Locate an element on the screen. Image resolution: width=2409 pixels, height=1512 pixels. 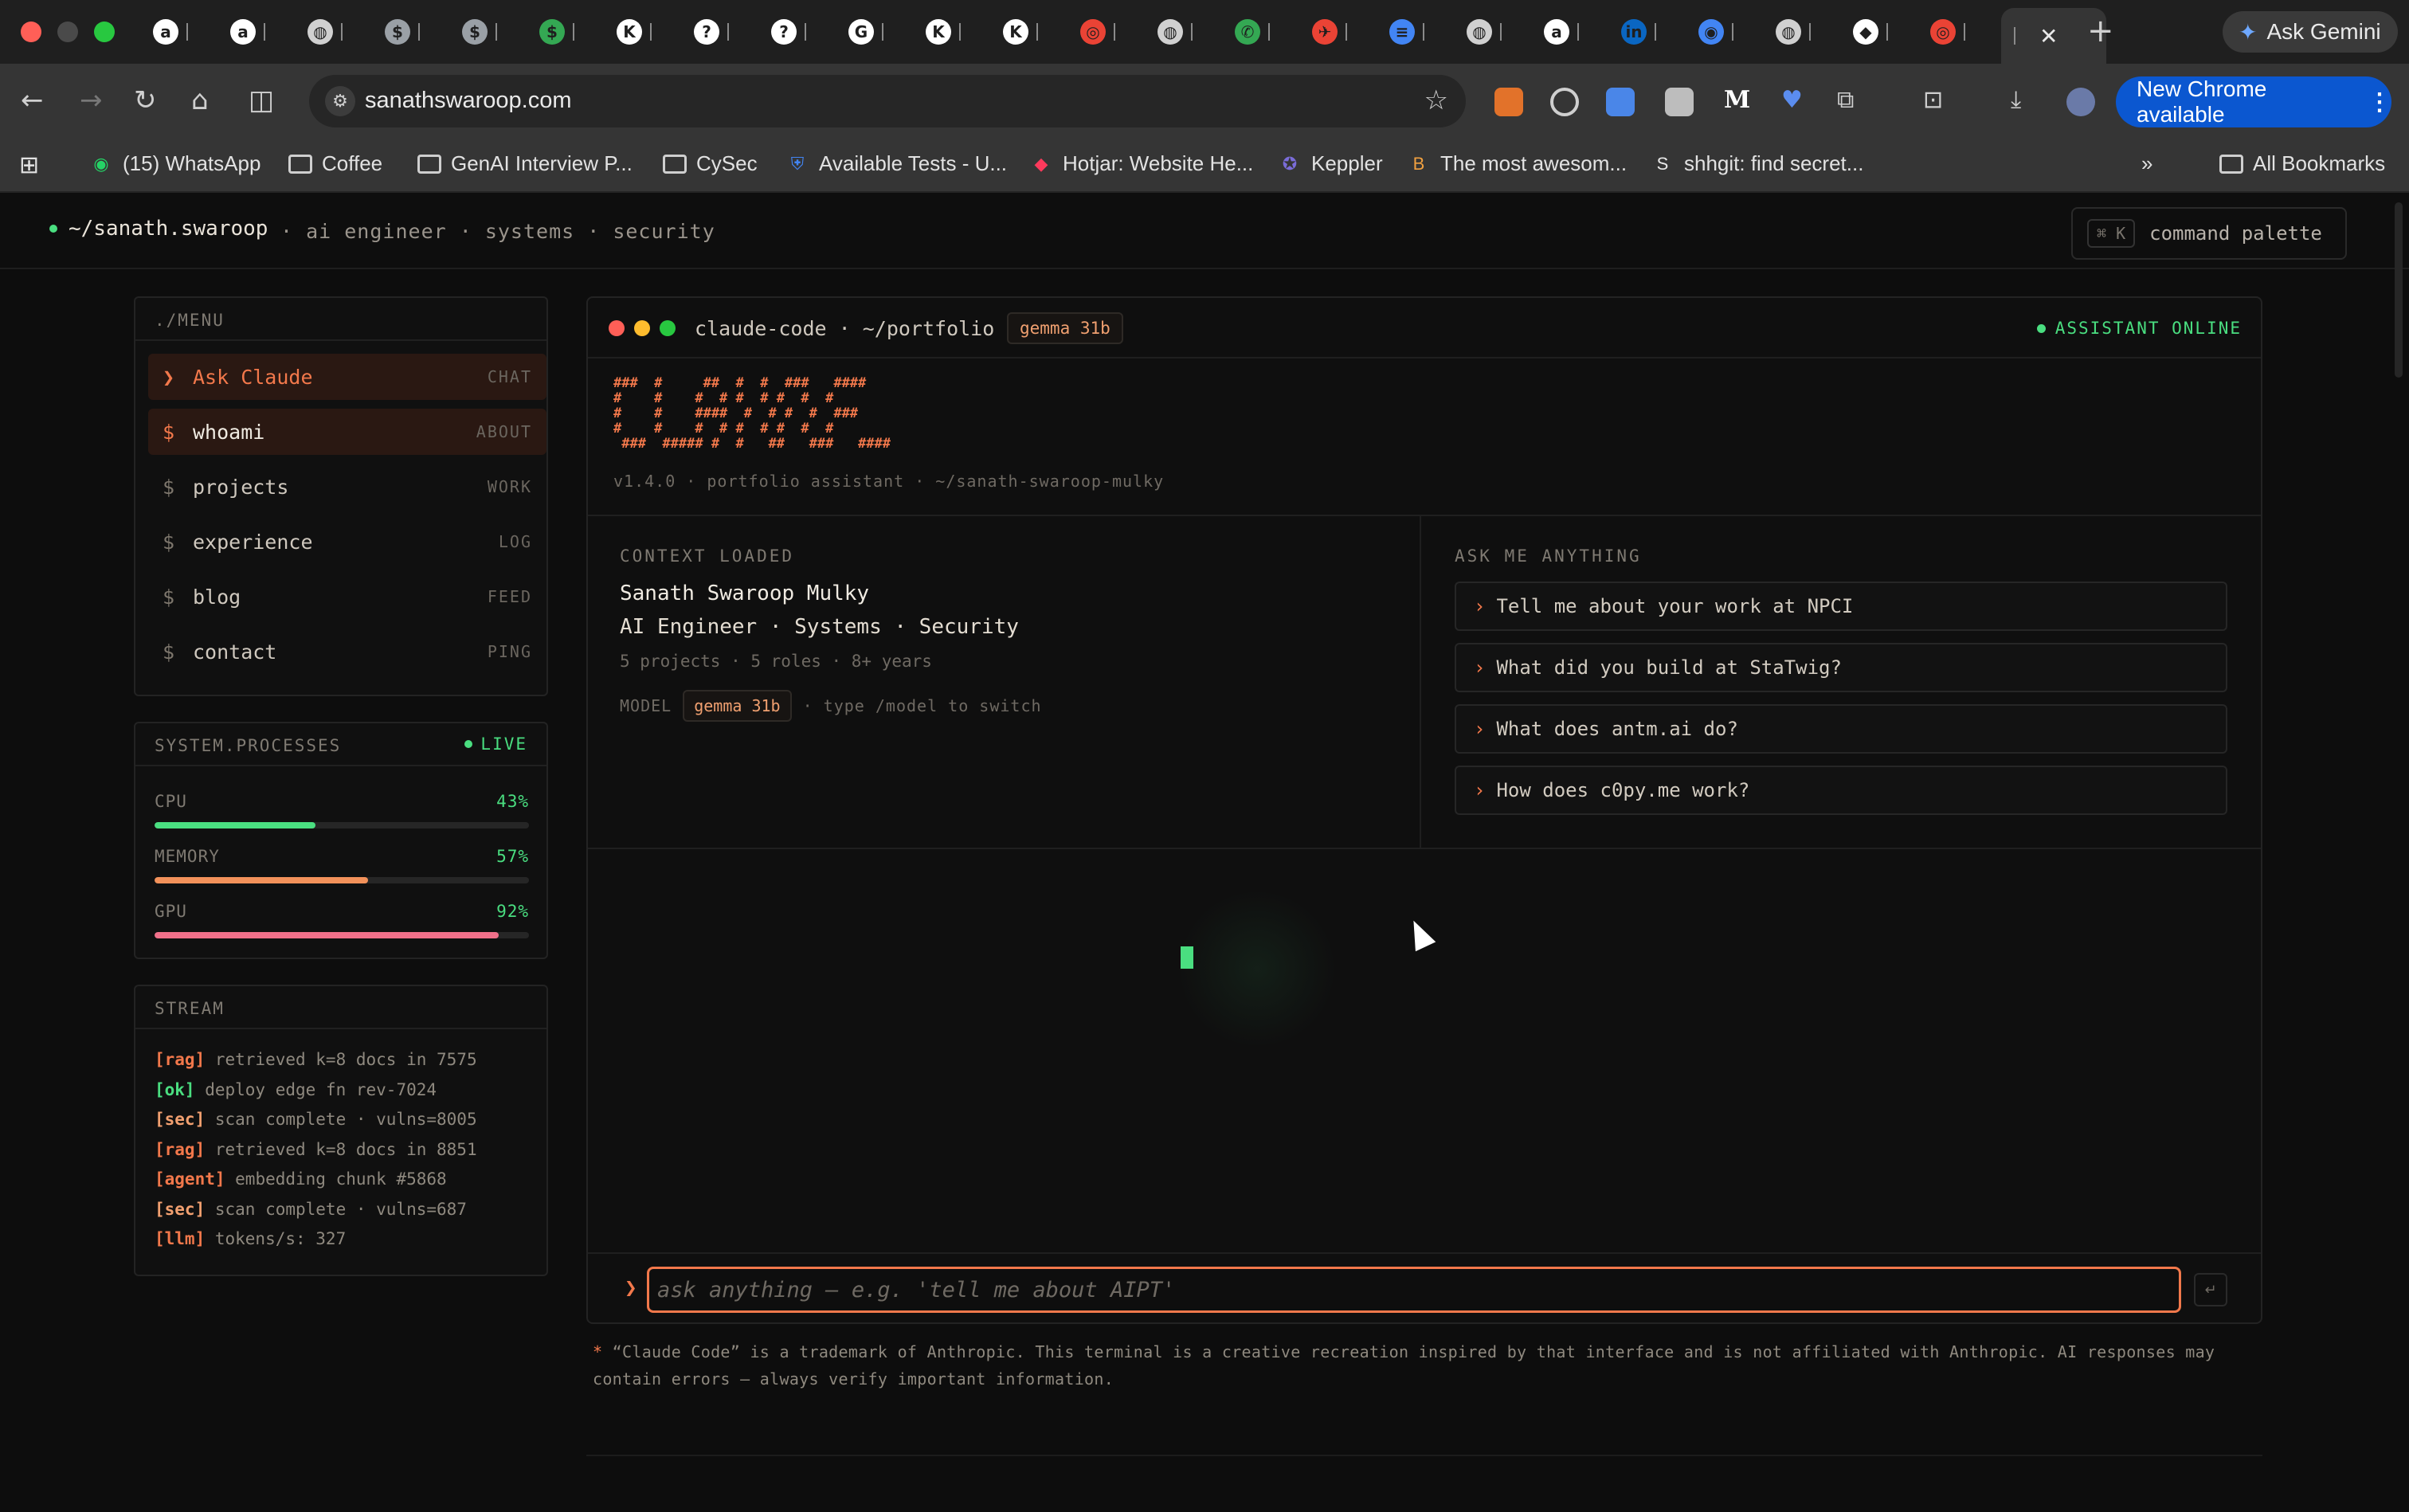
back-icon: ← is located at coordinates (32, 100).